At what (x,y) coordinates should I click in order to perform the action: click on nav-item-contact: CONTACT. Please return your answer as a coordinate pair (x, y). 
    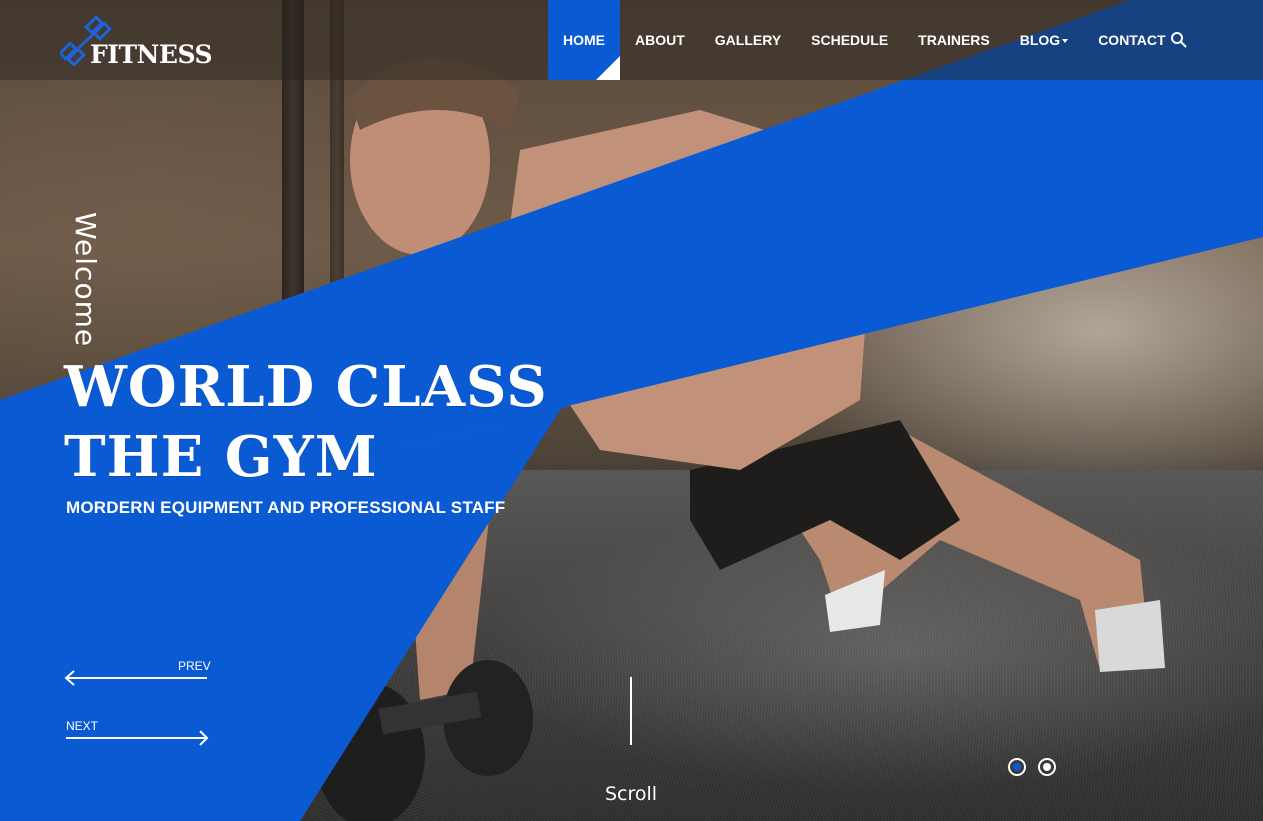
    Looking at the image, I should click on (1131, 40).